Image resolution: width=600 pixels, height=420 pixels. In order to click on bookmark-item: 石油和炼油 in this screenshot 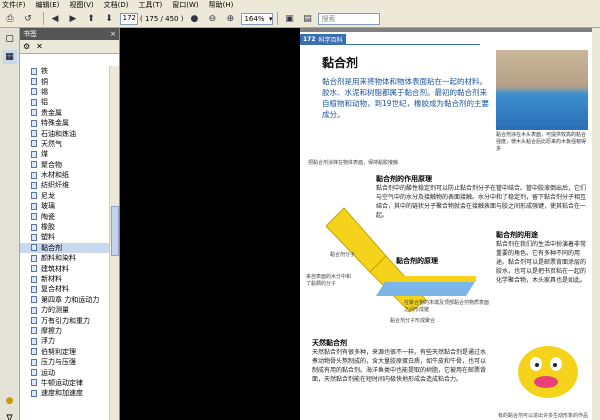, I will do `click(65, 133)`.